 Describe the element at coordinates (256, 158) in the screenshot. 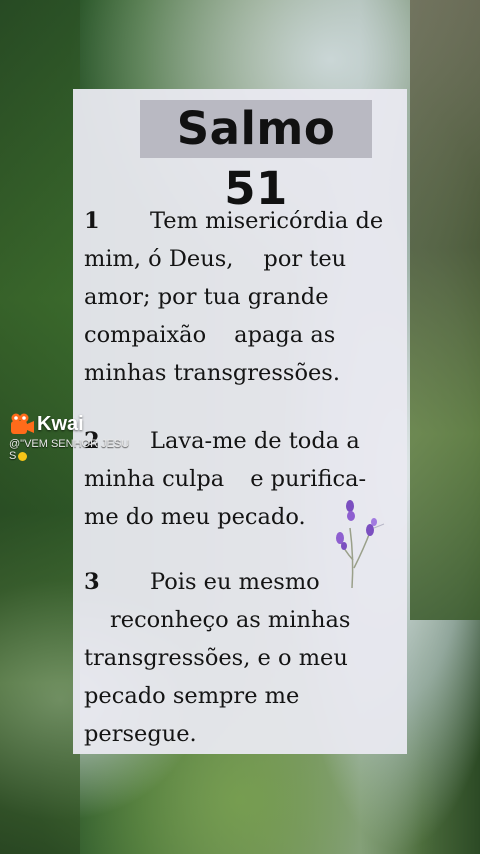

I see `page-title: Salmo 51` at that location.